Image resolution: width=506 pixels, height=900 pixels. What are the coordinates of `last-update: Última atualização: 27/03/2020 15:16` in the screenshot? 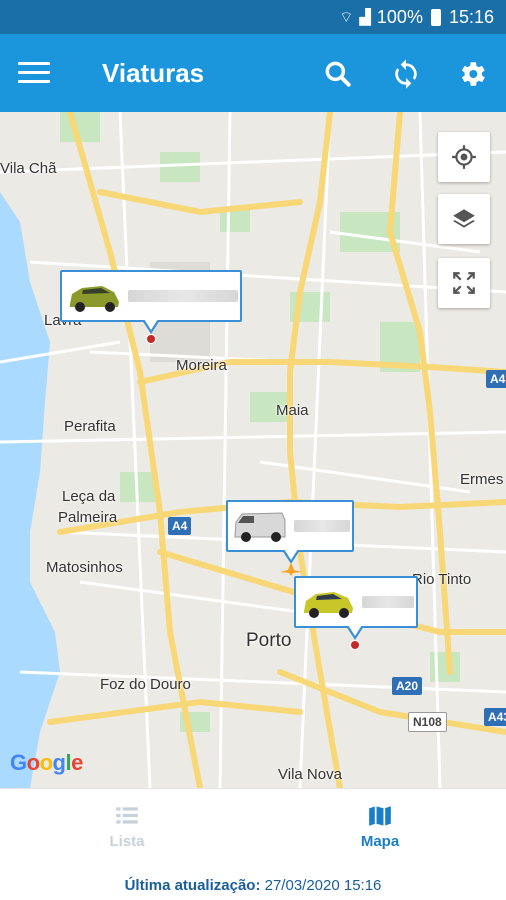 It's located at (253, 885).